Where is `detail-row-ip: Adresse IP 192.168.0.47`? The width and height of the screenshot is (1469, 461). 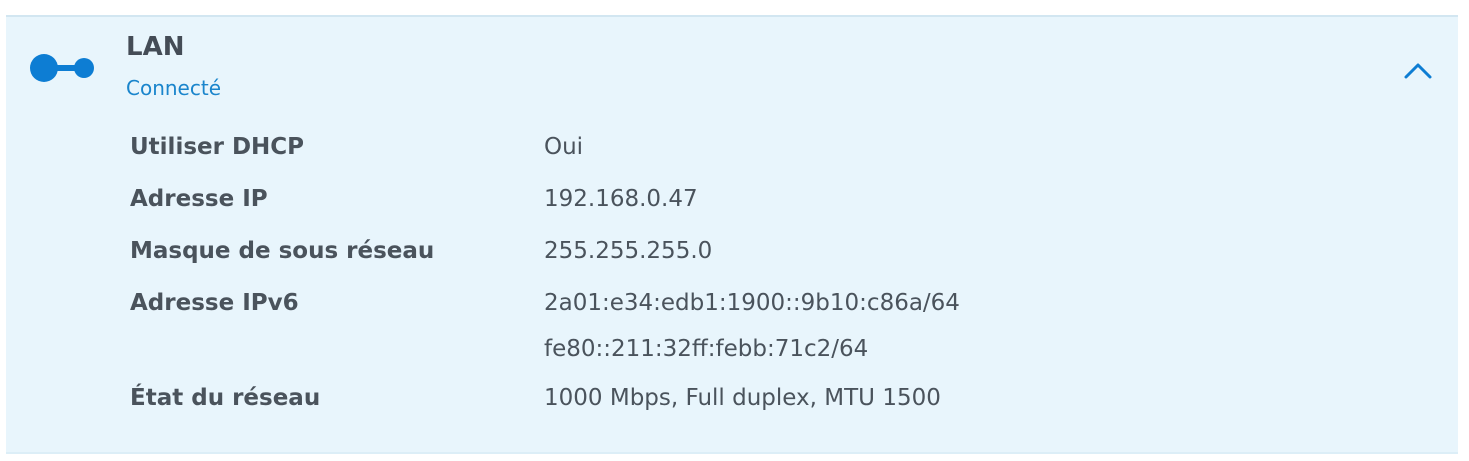 detail-row-ip: Adresse IP 192.168.0.47 is located at coordinates (730, 199).